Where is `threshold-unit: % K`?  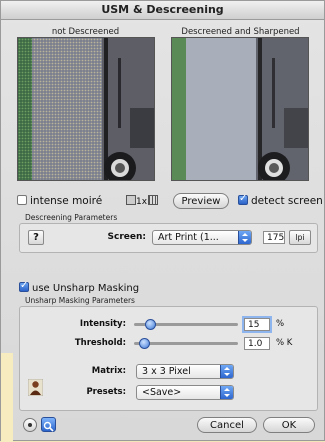
threshold-unit: % K is located at coordinates (284, 343).